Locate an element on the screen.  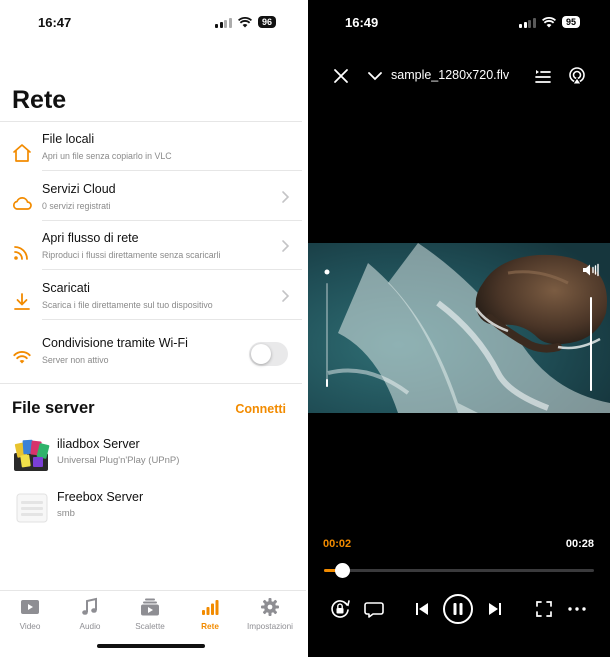
page-title: Rete is located at coordinates (39, 100).